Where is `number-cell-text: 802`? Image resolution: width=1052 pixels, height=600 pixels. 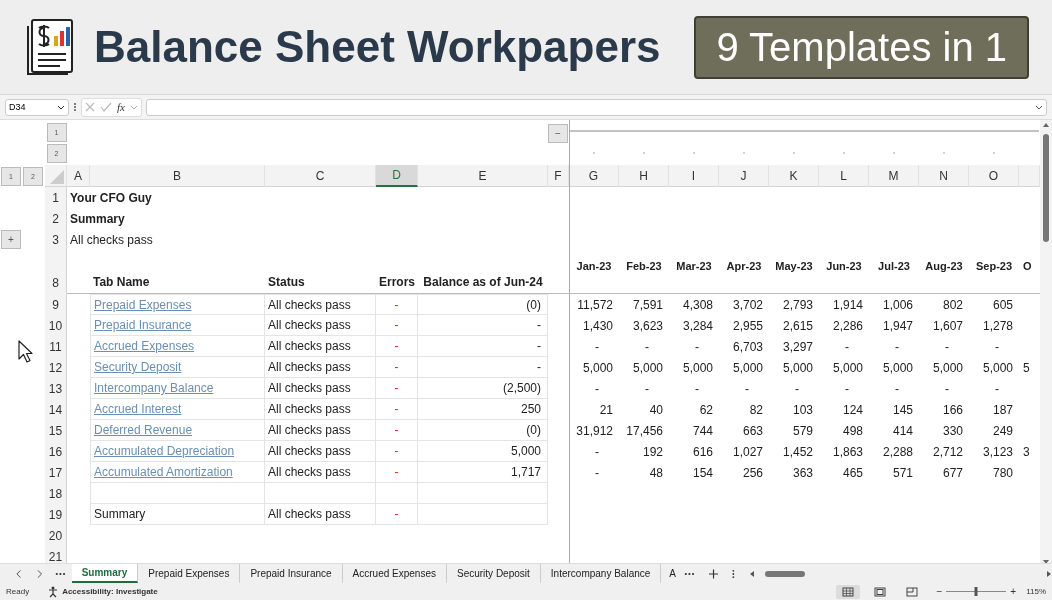
number-cell-text: 802 is located at coordinates (952, 305).